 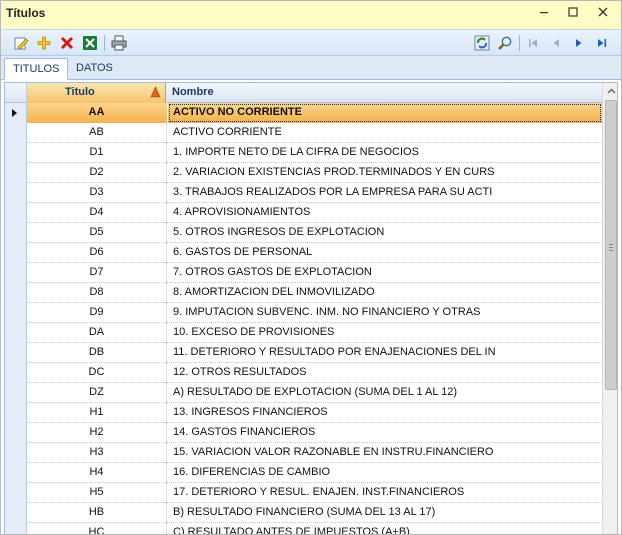 I want to click on cell-nombre: 6. GASTOS DE PERSONAL, so click(x=385, y=253).